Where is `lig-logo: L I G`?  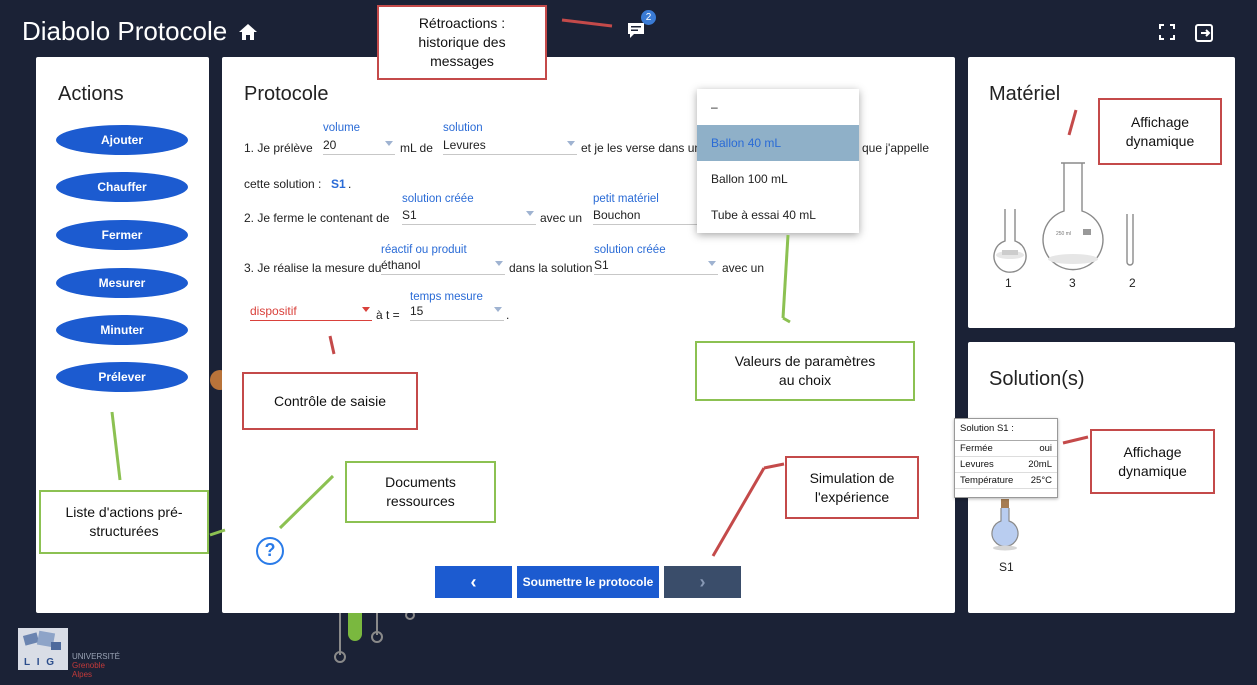
lig-logo: L I G is located at coordinates (43, 649).